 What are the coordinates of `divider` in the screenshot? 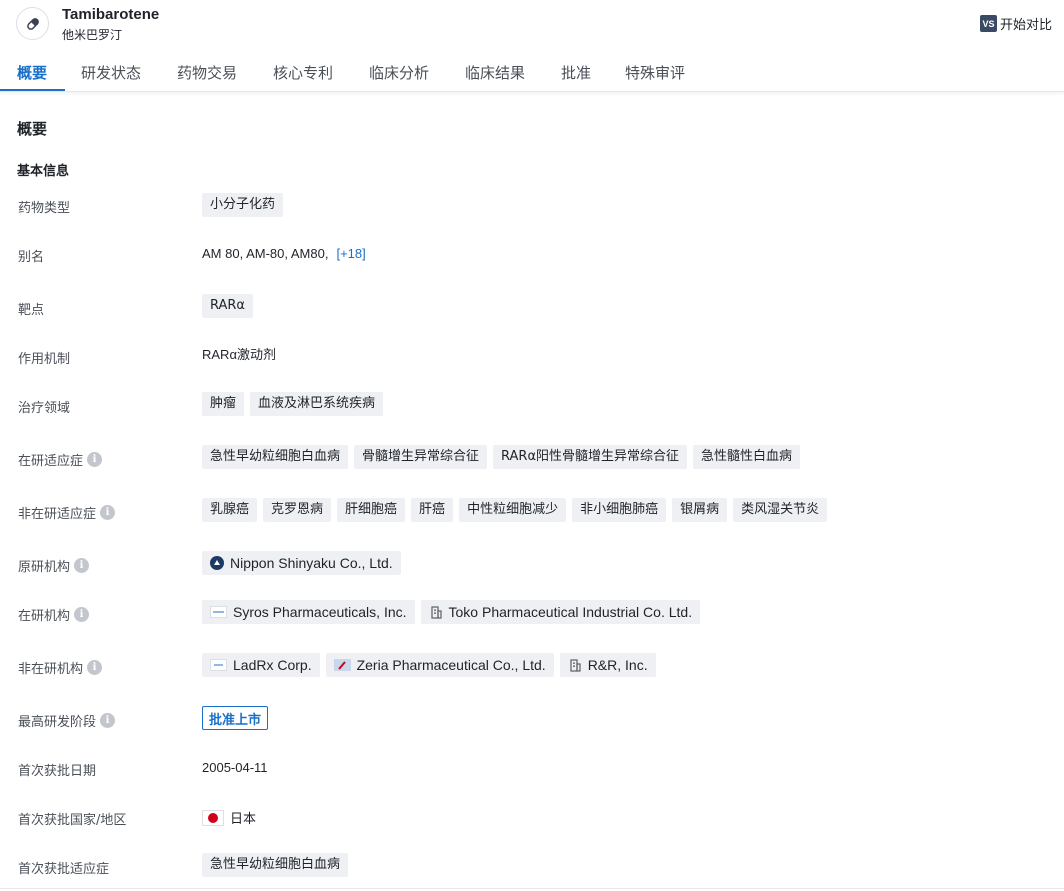 It's located at (532, 888).